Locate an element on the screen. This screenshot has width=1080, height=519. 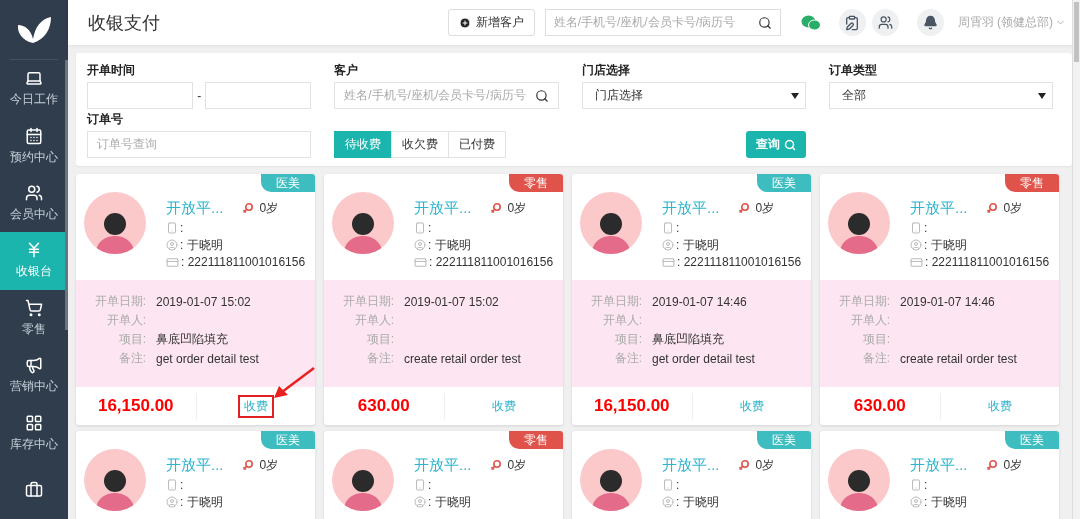
field-label: 门店选择 is located at coordinates (606, 70).